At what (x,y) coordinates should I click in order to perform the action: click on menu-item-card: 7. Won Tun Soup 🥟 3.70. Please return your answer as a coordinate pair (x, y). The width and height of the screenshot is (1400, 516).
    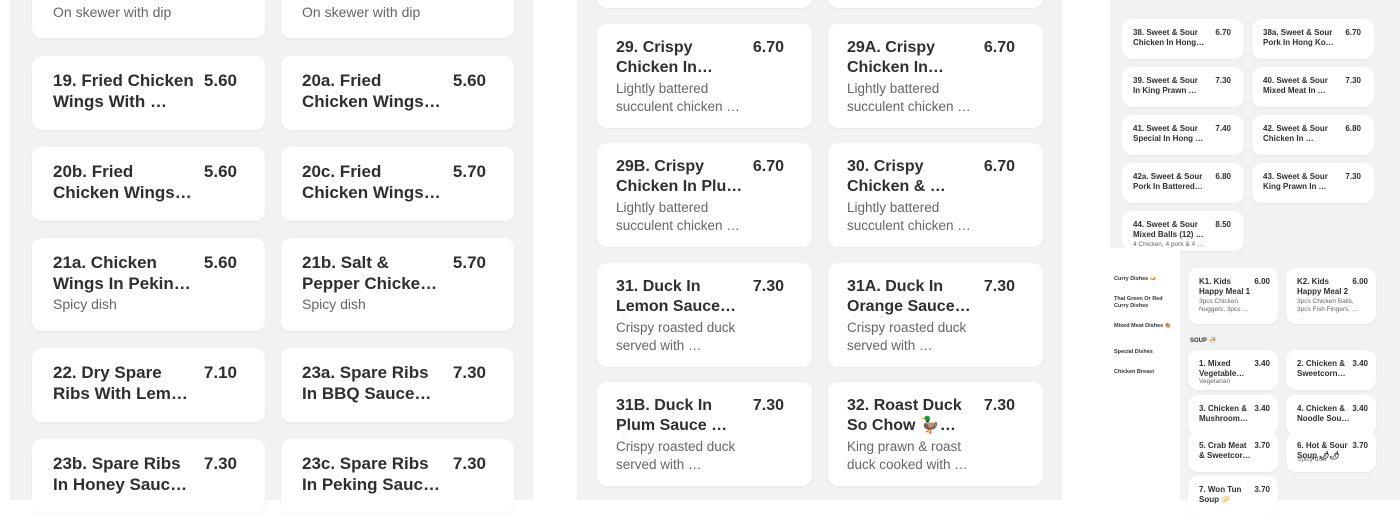
    Looking at the image, I should click on (1233, 496).